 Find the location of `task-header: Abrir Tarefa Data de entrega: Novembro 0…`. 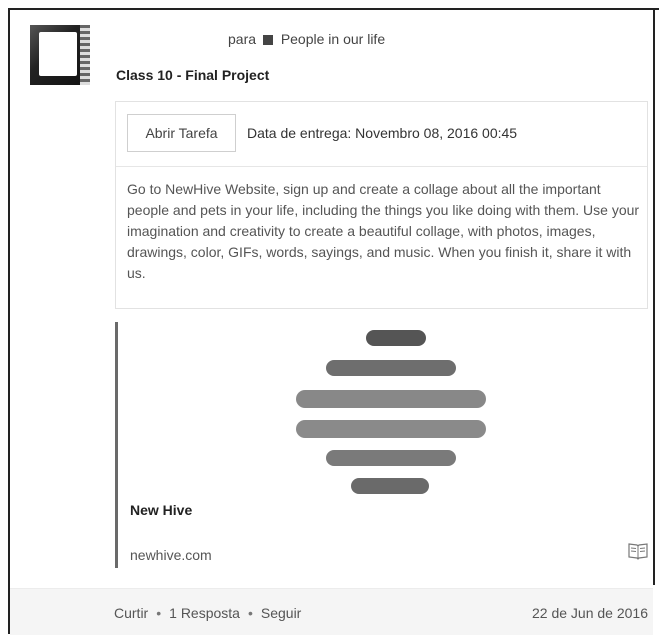

task-header: Abrir Tarefa Data de entrega: Novembro 0… is located at coordinates (381, 134).